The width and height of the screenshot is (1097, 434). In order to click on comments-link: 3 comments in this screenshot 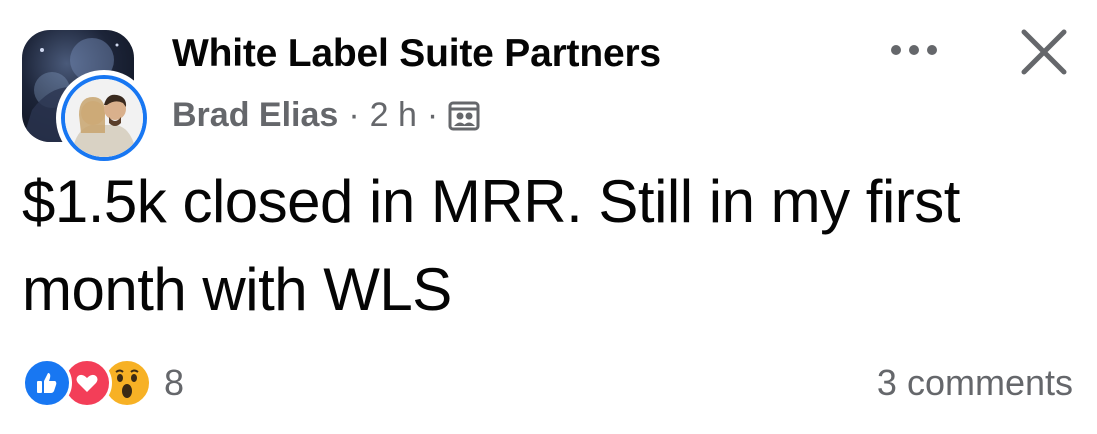, I will do `click(975, 383)`.